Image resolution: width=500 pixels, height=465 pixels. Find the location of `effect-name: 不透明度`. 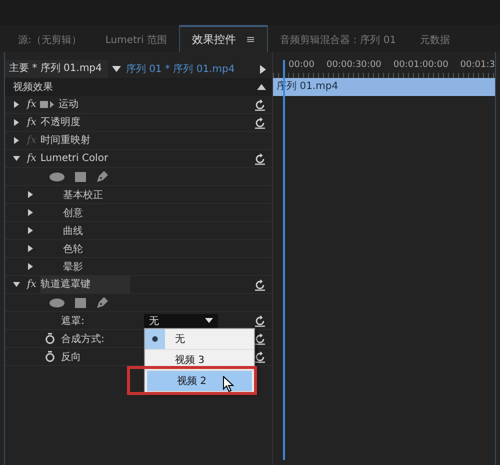

effect-name: 不透明度 is located at coordinates (60, 123).